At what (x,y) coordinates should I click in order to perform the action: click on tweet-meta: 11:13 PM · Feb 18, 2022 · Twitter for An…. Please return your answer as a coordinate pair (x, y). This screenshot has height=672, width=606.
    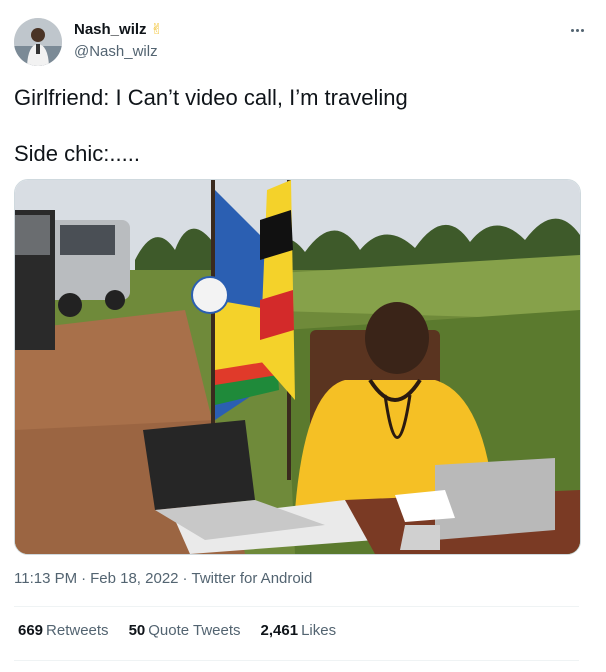
    Looking at the image, I should click on (163, 578).